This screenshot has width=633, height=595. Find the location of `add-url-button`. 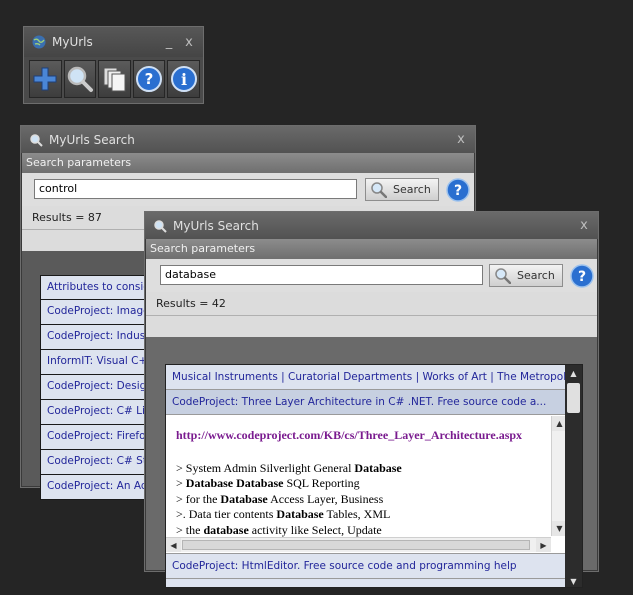

add-url-button is located at coordinates (45, 79).